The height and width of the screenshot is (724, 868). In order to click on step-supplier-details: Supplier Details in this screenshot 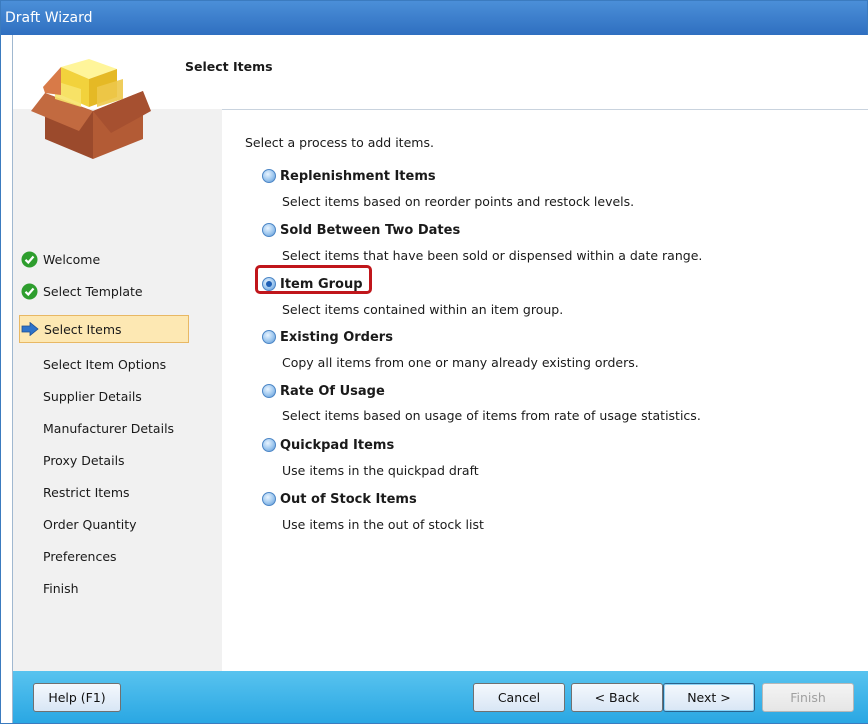, I will do `click(104, 396)`.